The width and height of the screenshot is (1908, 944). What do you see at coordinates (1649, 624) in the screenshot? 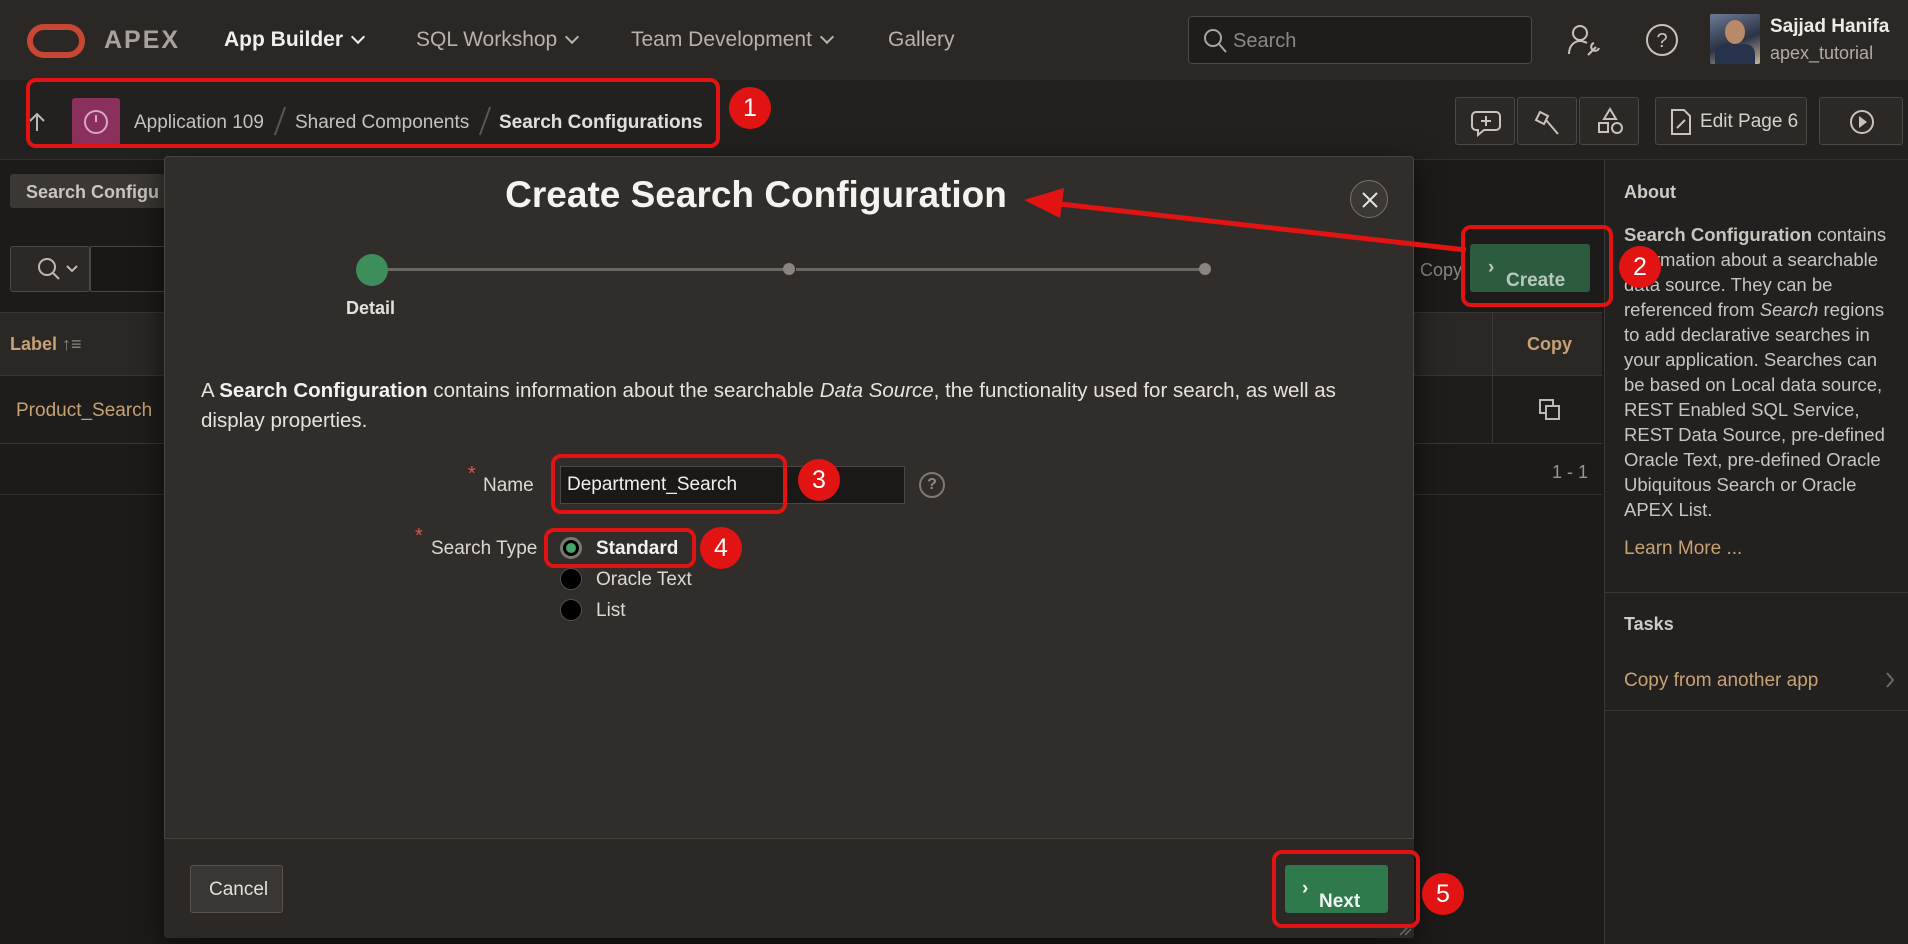
I see `tasks-heading: Tasks` at bounding box center [1649, 624].